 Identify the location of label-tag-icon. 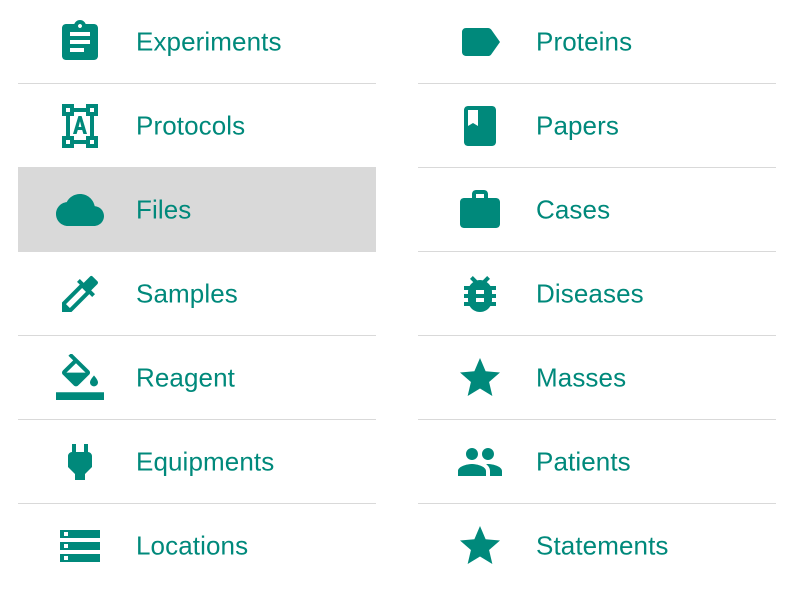
(480, 42).